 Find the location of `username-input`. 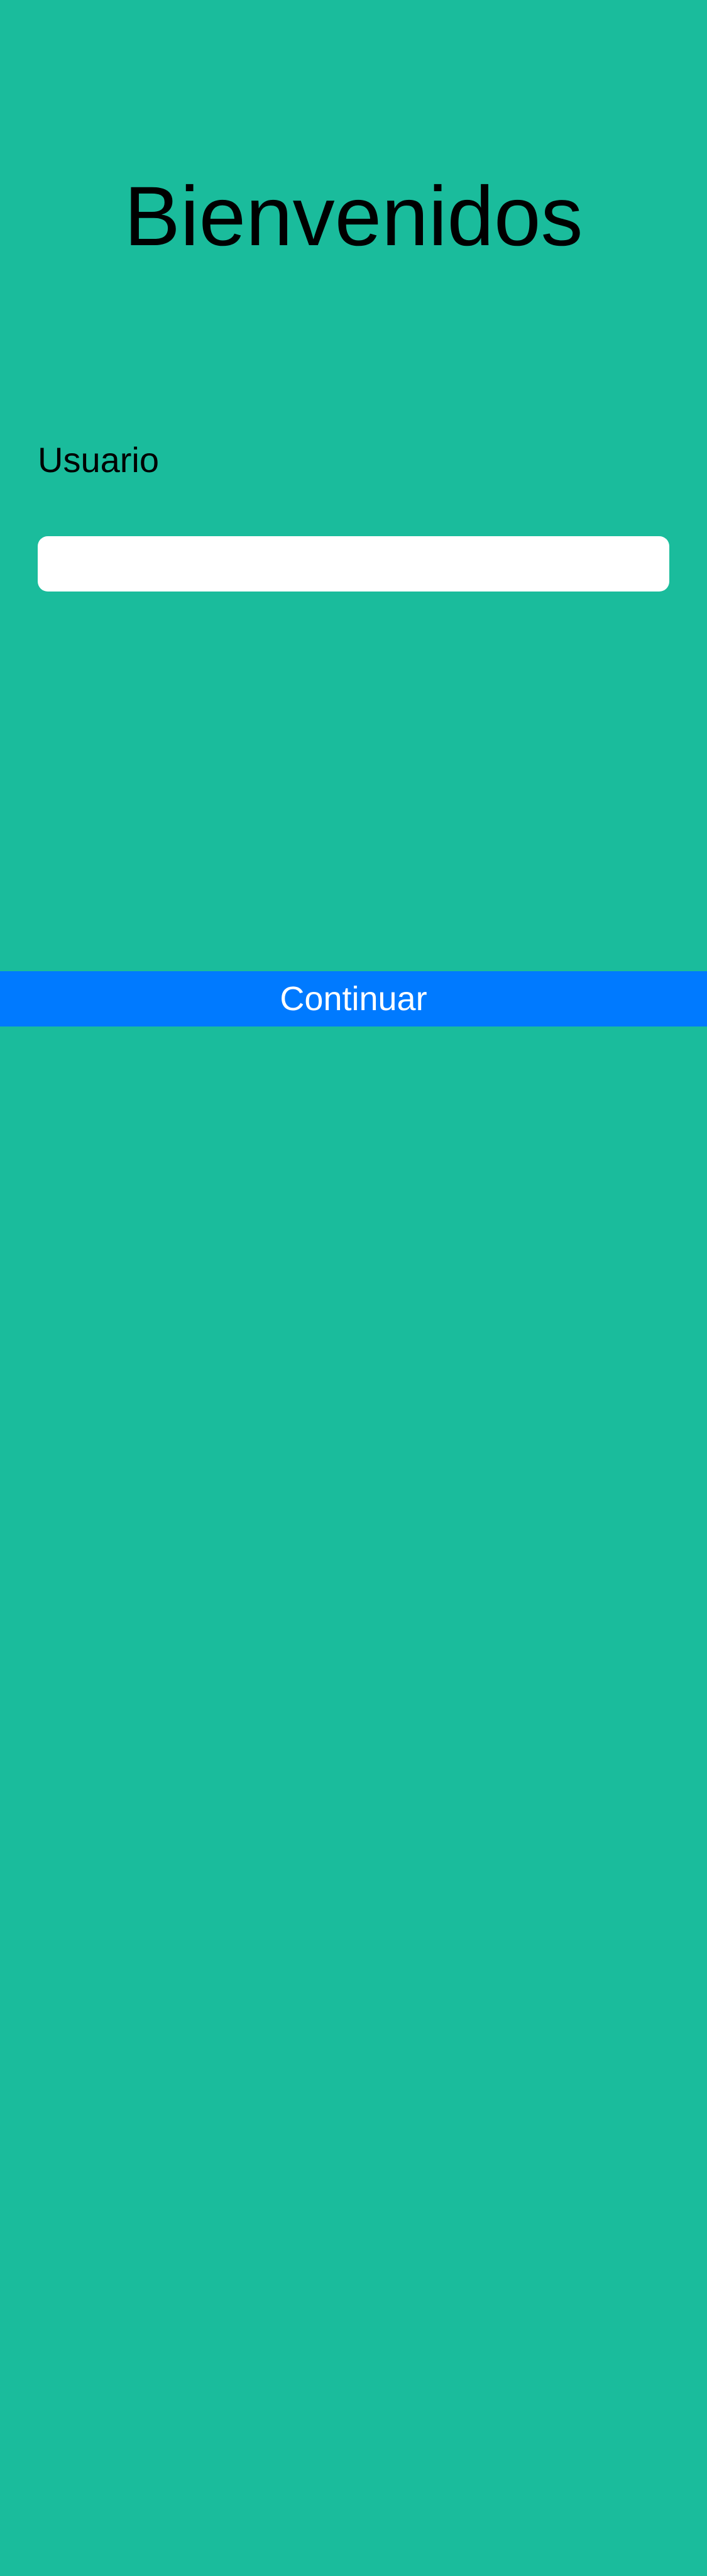

username-input is located at coordinates (353, 564).